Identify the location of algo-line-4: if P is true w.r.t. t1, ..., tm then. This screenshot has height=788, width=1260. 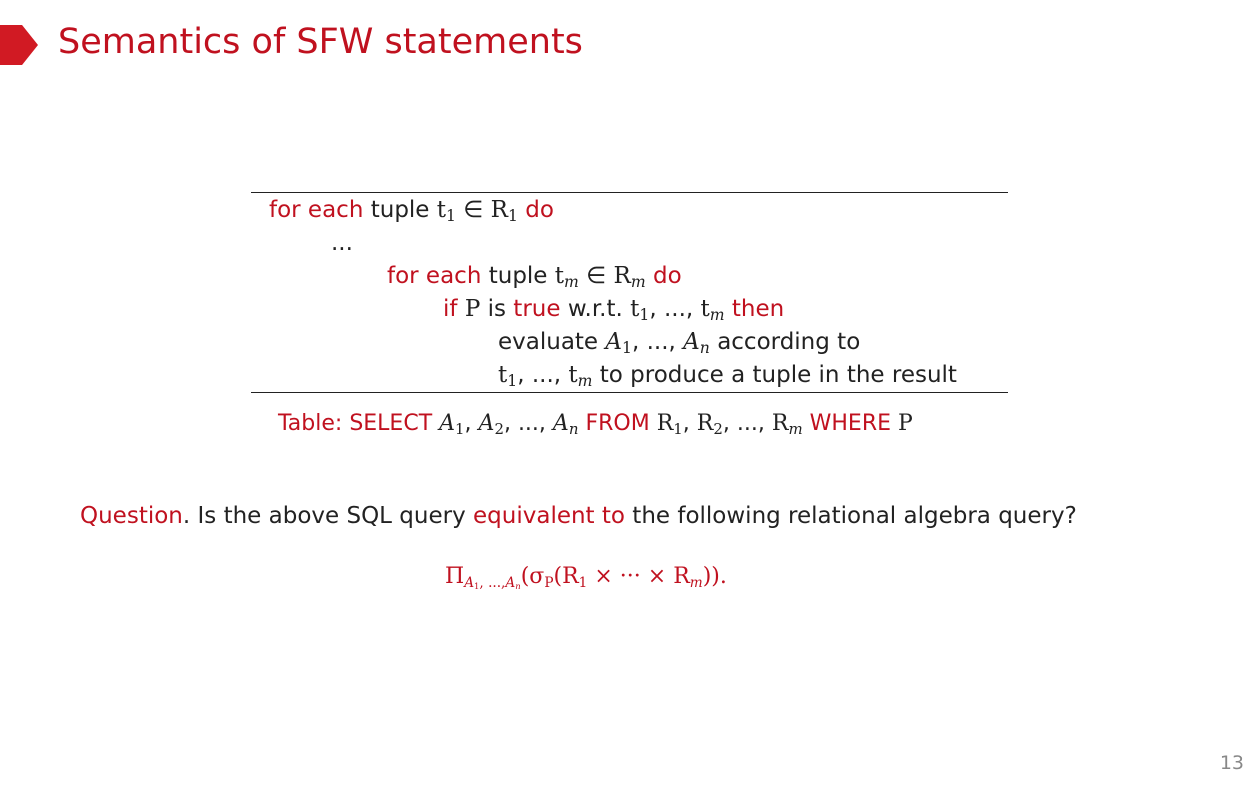
(614, 310).